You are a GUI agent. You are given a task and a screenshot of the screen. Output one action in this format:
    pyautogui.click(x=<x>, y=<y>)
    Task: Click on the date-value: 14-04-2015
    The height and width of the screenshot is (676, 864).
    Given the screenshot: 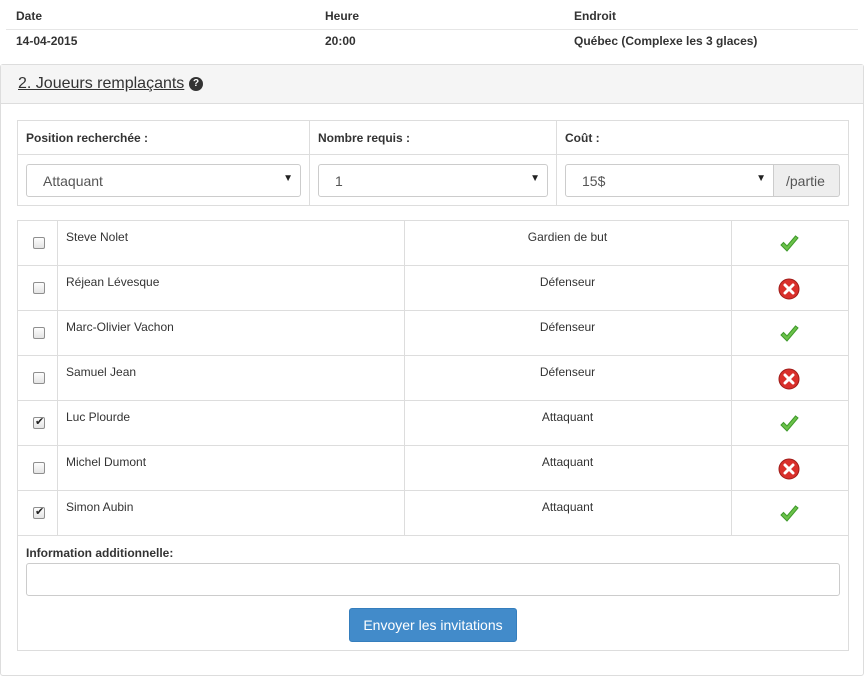 What is the action you would take?
    pyautogui.click(x=47, y=41)
    